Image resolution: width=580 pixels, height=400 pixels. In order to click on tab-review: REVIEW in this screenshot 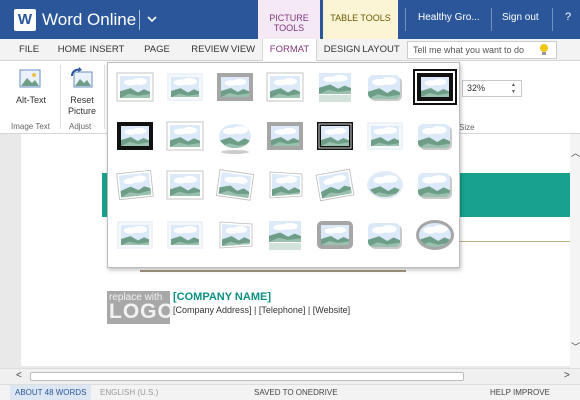, I will do `click(210, 50)`.